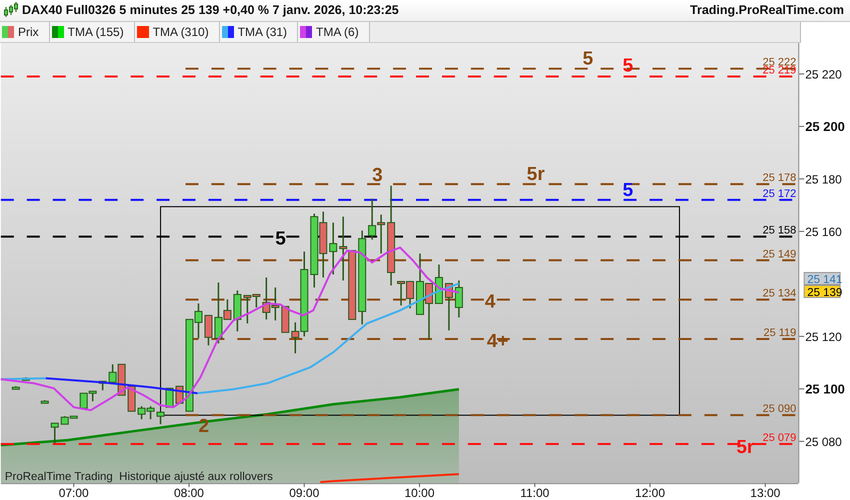  I want to click on x-axis-label: 10:00, so click(419, 493).